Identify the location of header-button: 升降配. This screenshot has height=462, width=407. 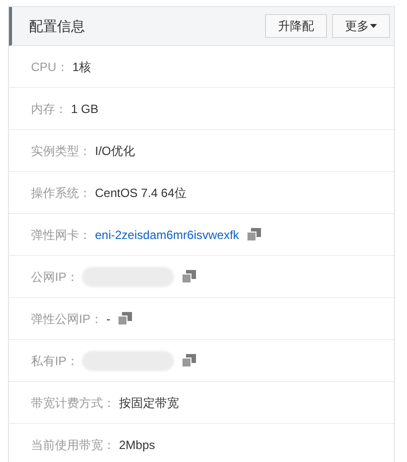
(296, 26).